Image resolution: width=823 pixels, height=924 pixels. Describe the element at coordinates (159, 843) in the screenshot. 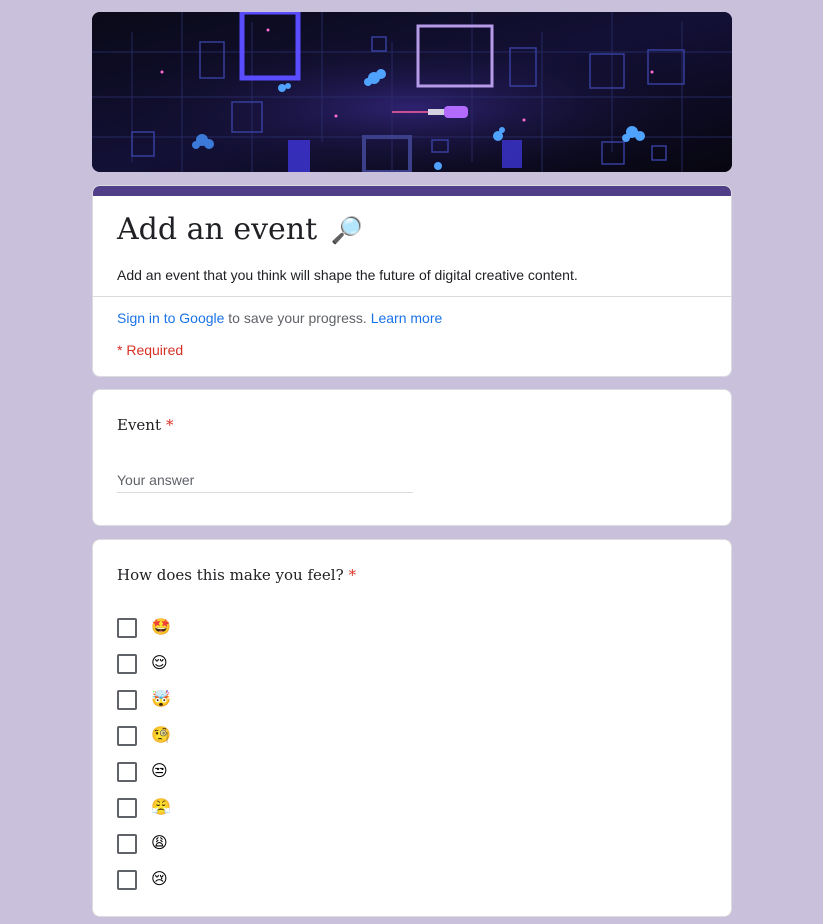

I see `weary-face-emoji-icon: 😩` at that location.